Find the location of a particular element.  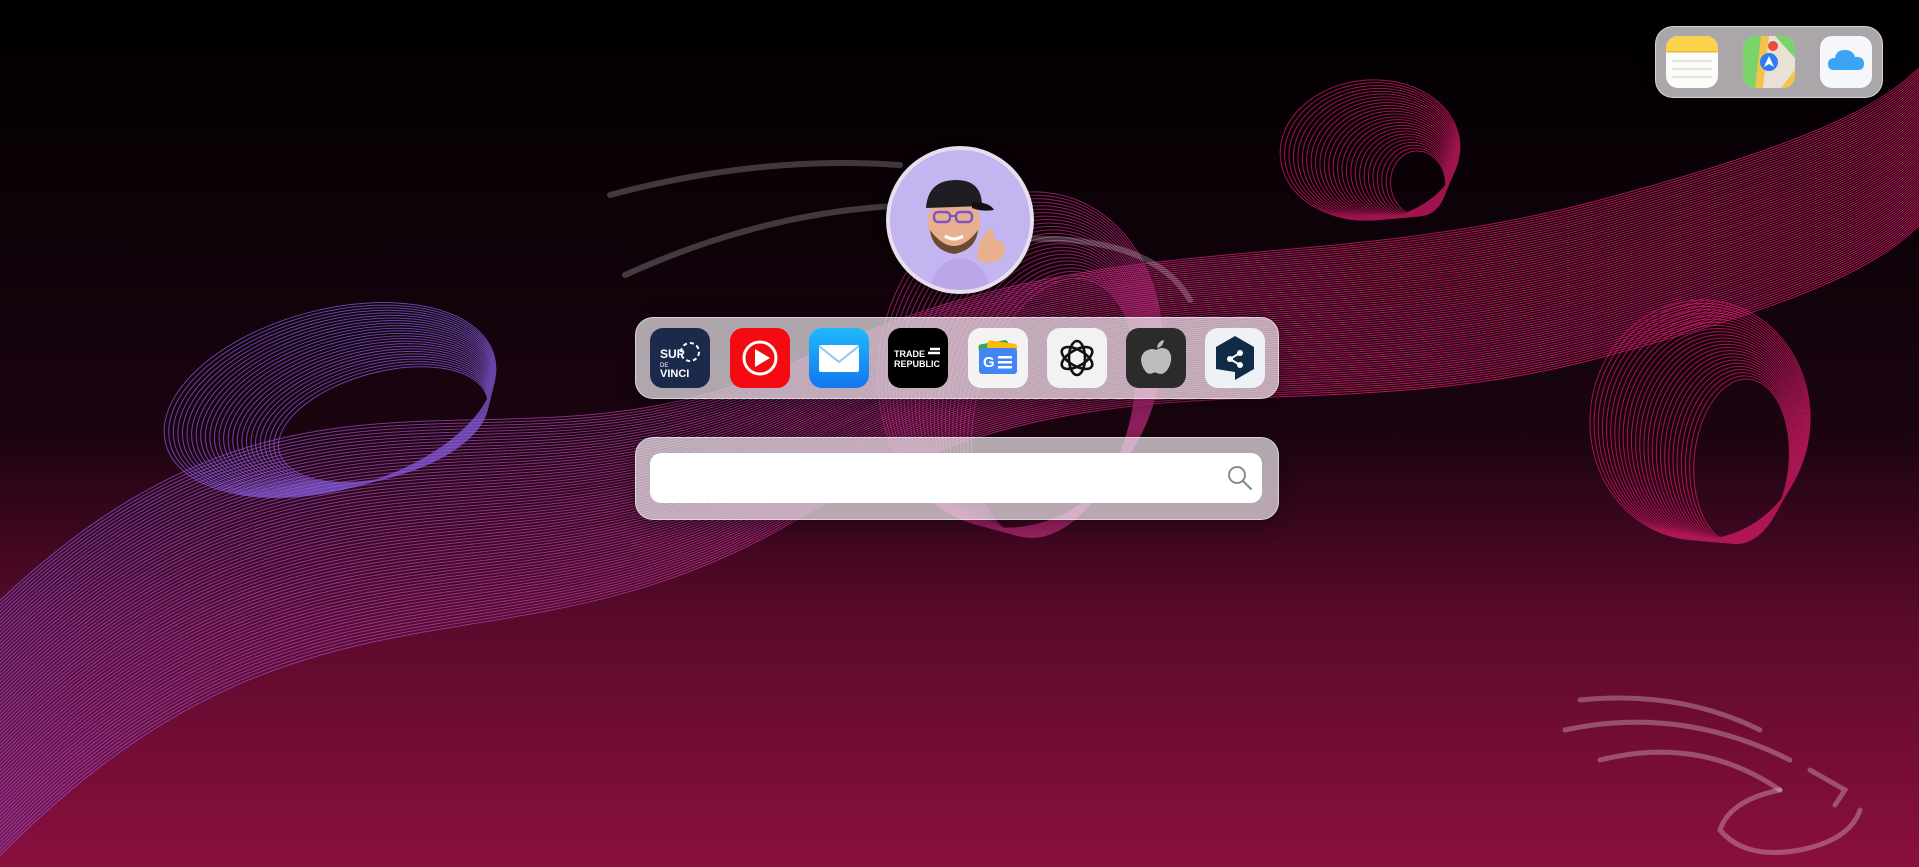

maps-icon is located at coordinates (1769, 62).